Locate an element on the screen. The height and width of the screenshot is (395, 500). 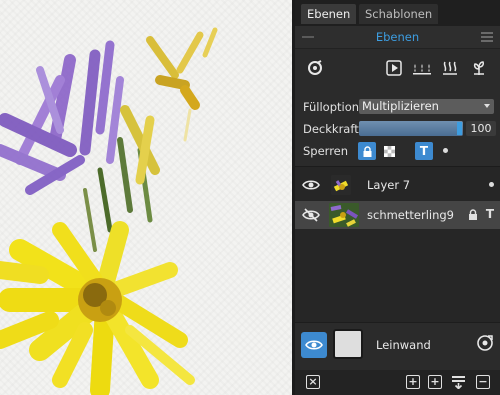
tab-schablonen: Schablonen is located at coordinates (399, 14).